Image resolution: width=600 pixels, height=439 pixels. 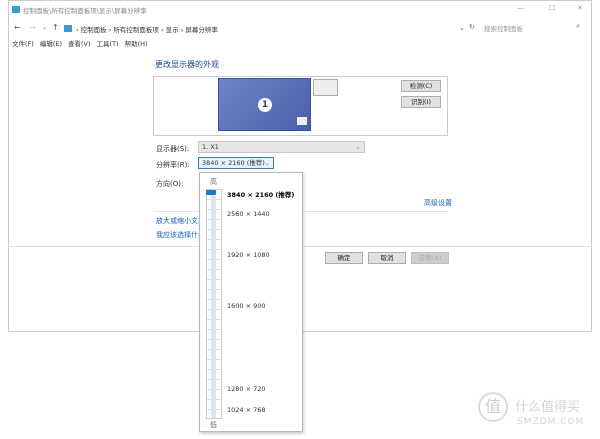 What do you see at coordinates (32, 27) in the screenshot?
I see `forward-icon: →` at bounding box center [32, 27].